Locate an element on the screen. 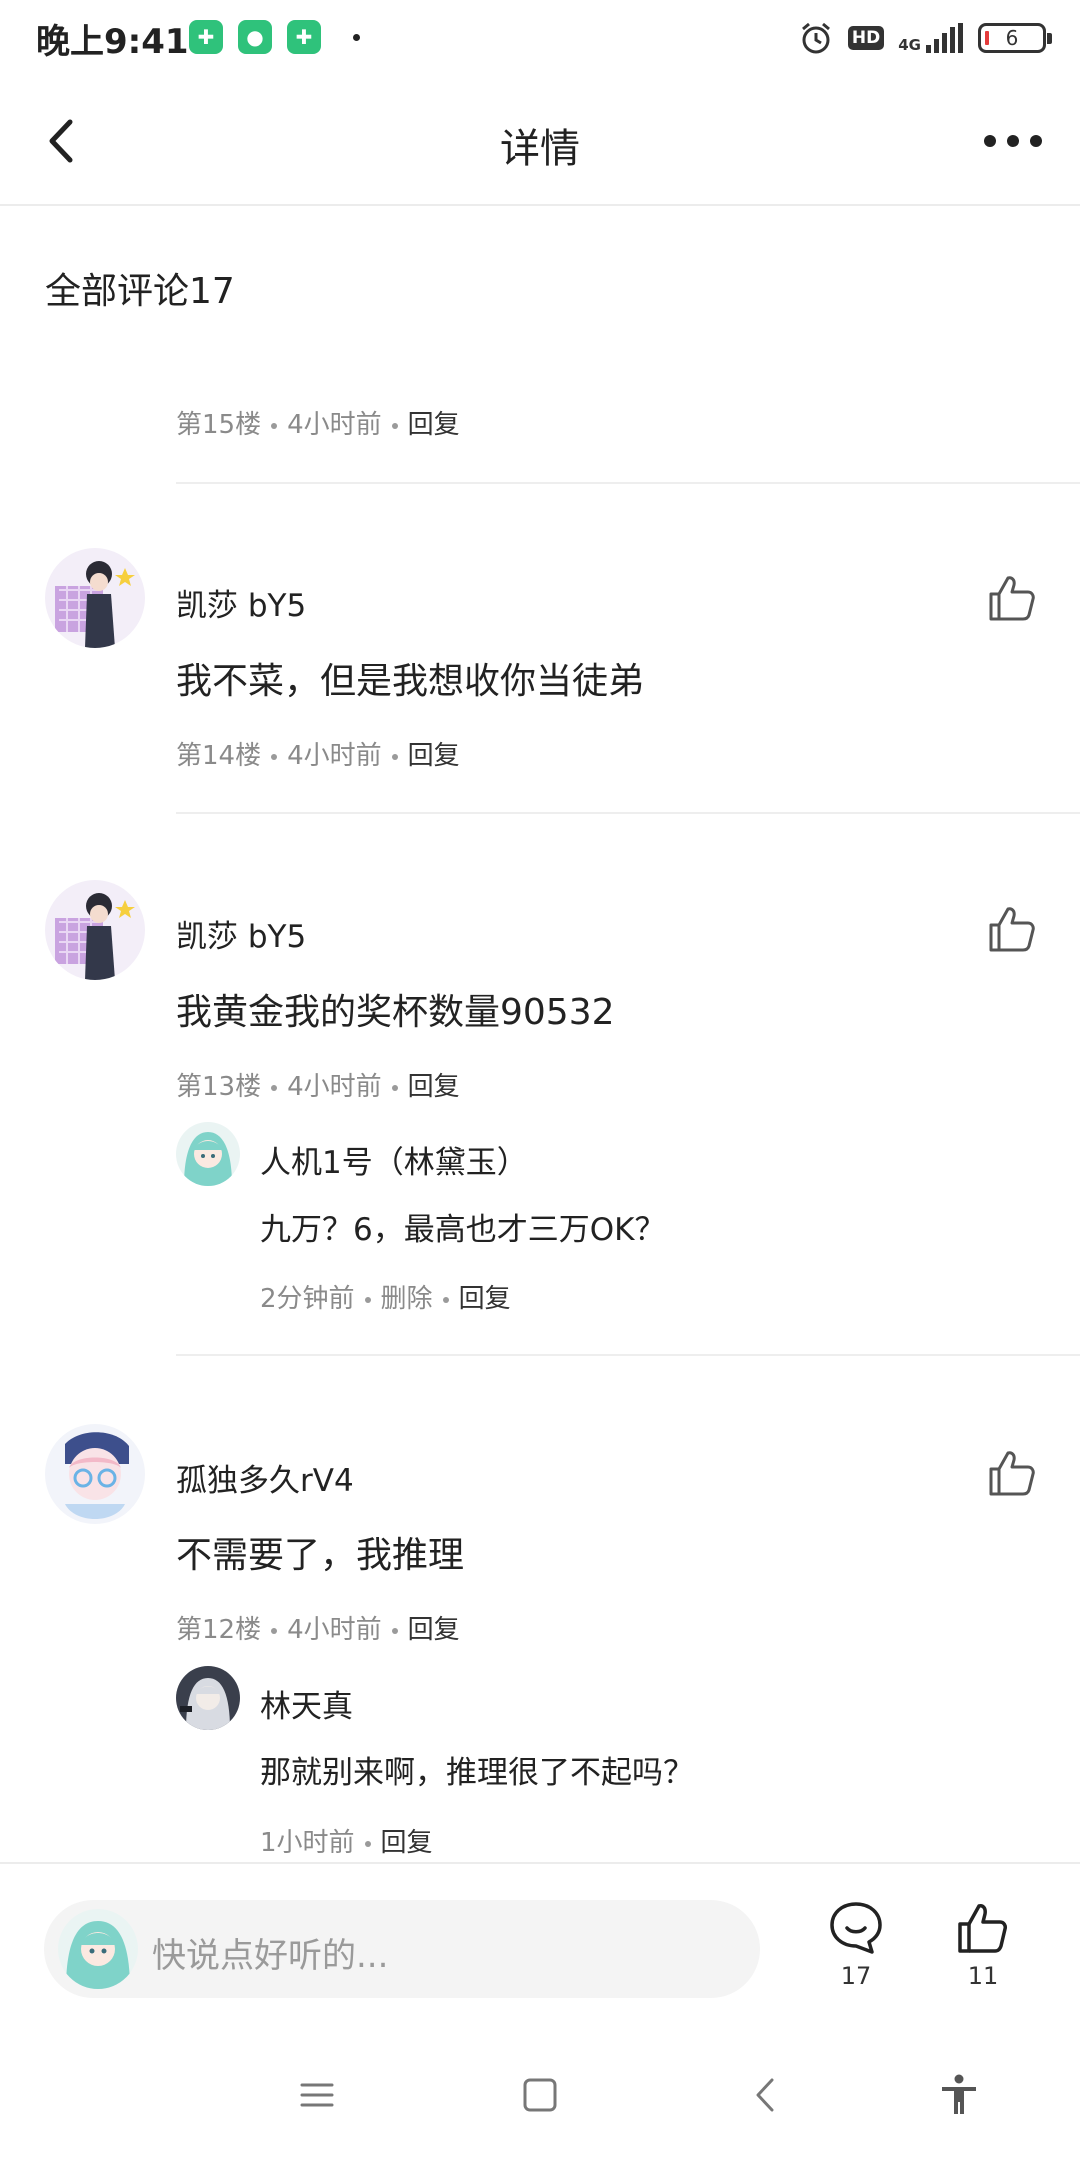  menu-icon is located at coordinates (317, 2095).